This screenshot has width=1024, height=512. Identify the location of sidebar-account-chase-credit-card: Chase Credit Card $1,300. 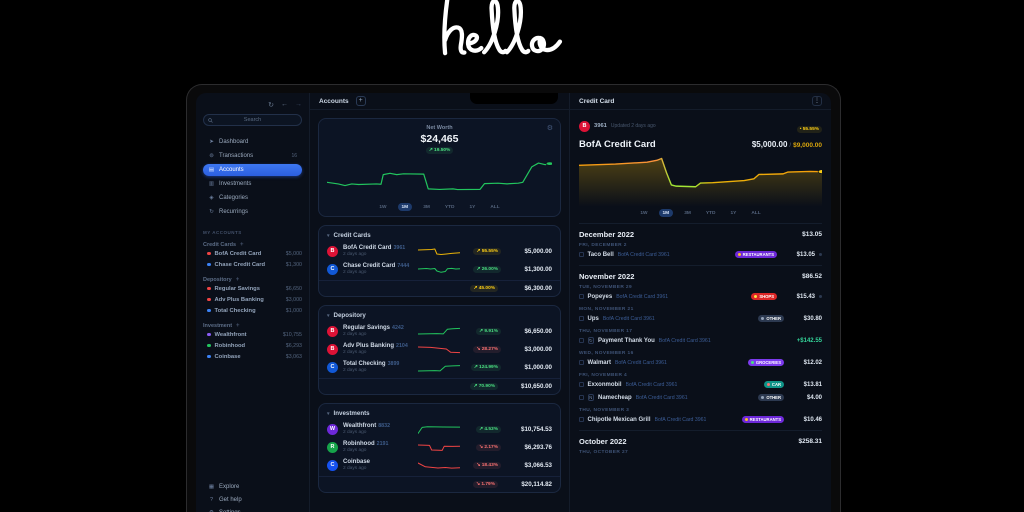
(252, 264).